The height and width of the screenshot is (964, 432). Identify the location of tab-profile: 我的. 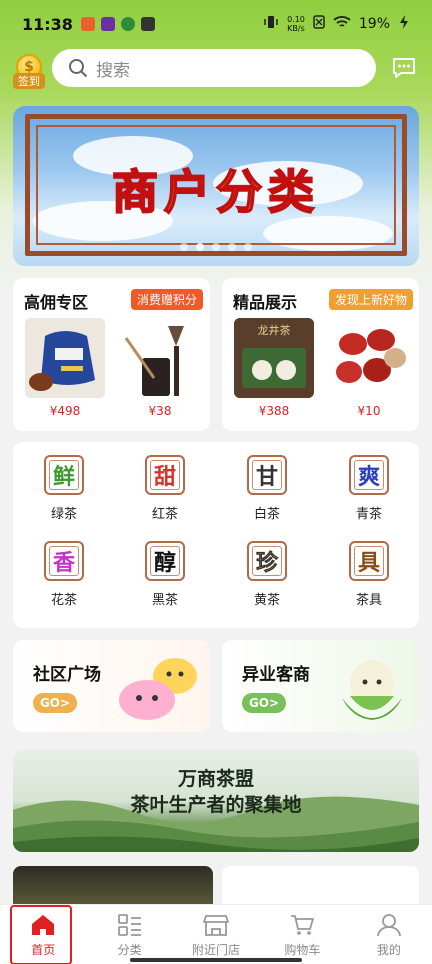
(389, 934).